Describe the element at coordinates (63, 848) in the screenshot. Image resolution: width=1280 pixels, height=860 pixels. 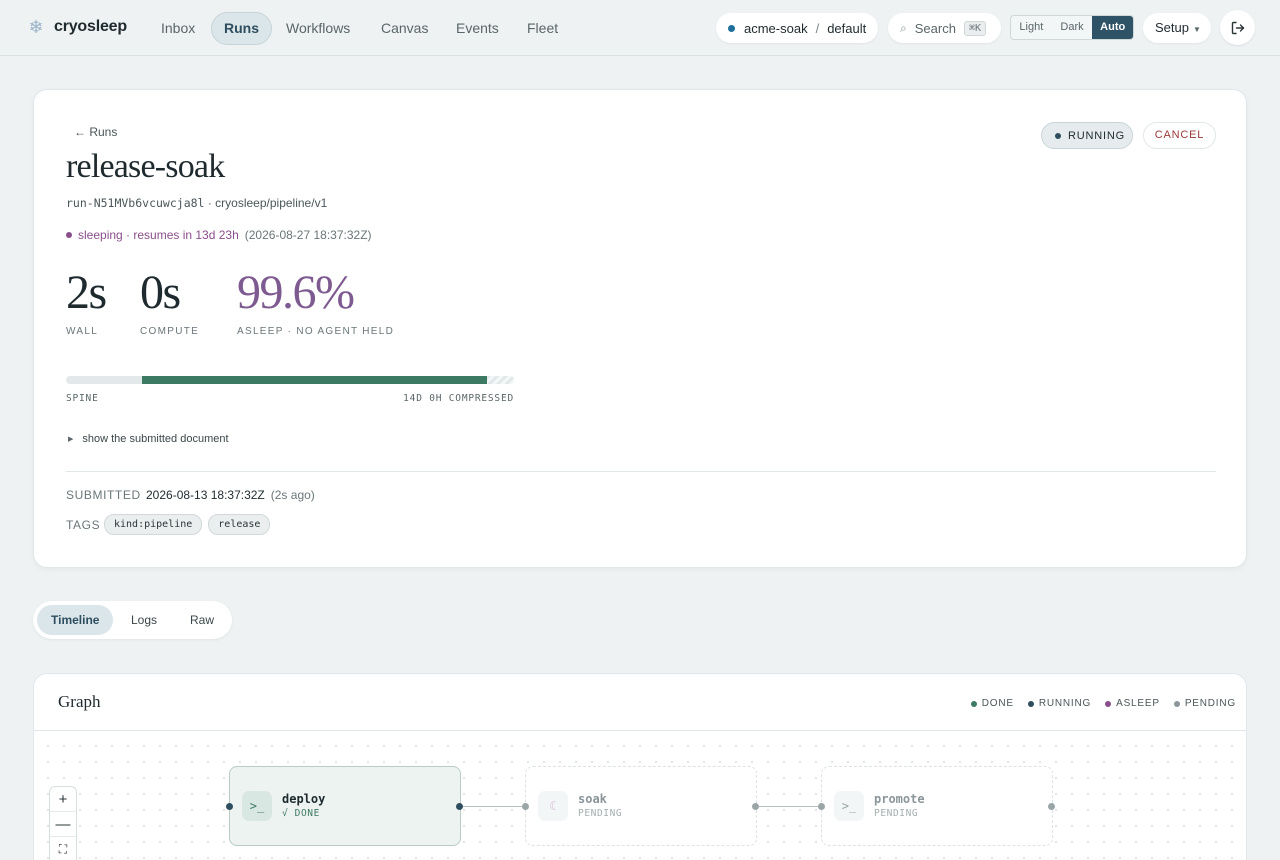
I see `fit-view-button: ⛶` at that location.